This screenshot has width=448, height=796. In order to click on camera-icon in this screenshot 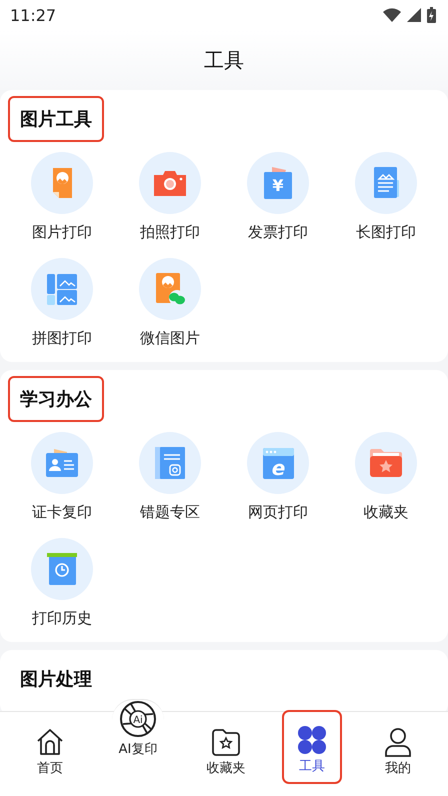, I will do `click(170, 183)`.